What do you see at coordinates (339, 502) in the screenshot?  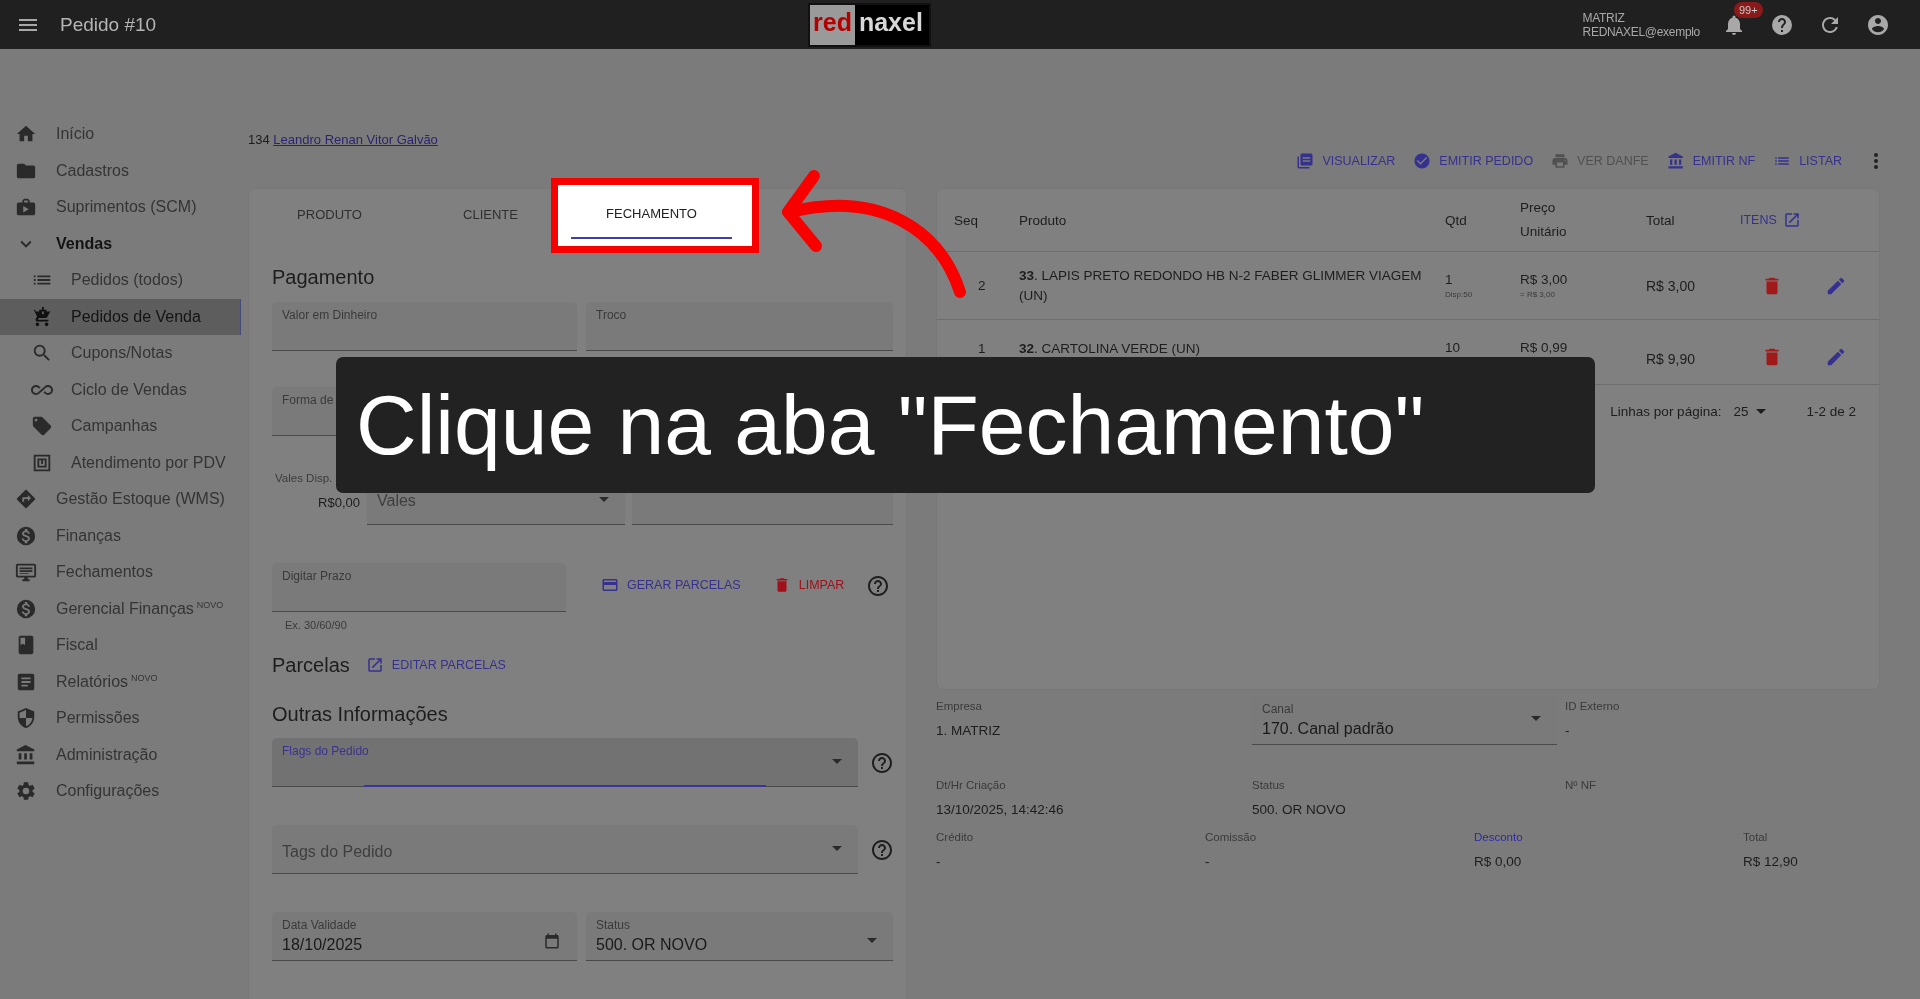 I see `vouchers-value: R$0,00` at bounding box center [339, 502].